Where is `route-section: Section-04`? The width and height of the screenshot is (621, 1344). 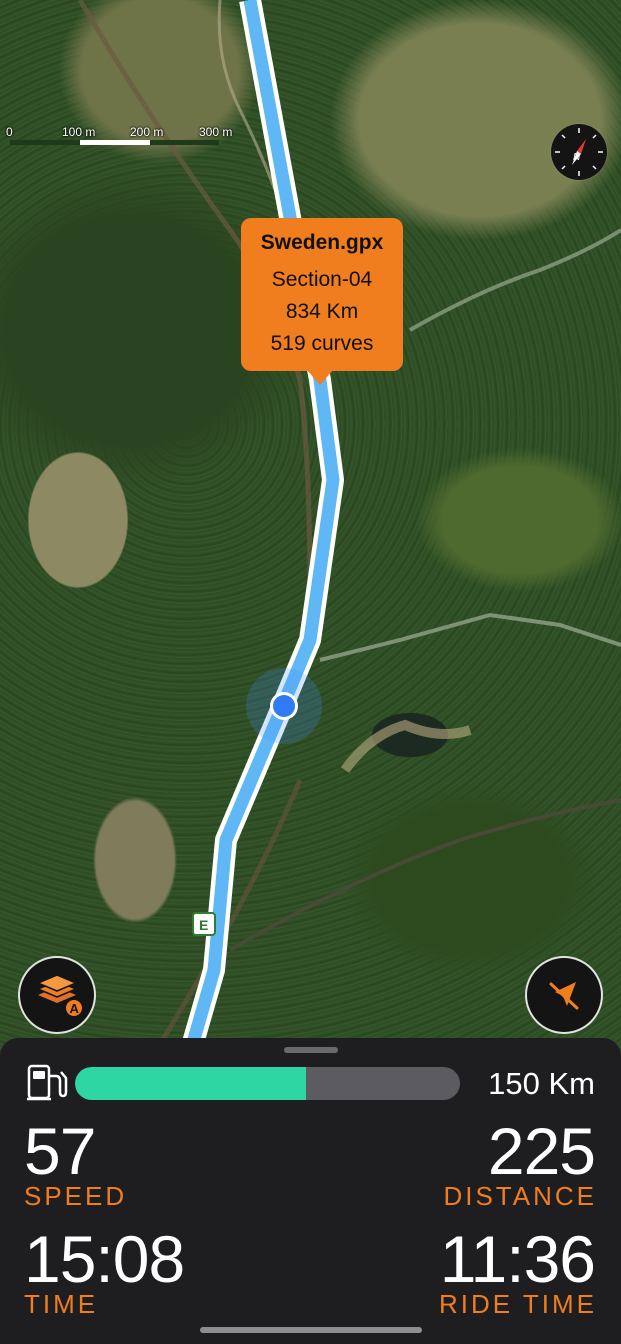 route-section: Section-04 is located at coordinates (322, 279).